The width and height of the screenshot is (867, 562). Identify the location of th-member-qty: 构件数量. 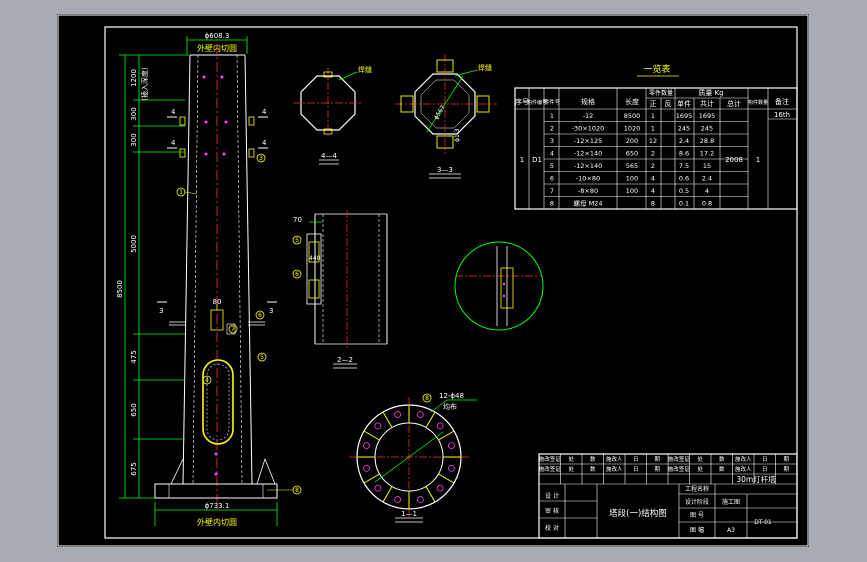
(758, 102).